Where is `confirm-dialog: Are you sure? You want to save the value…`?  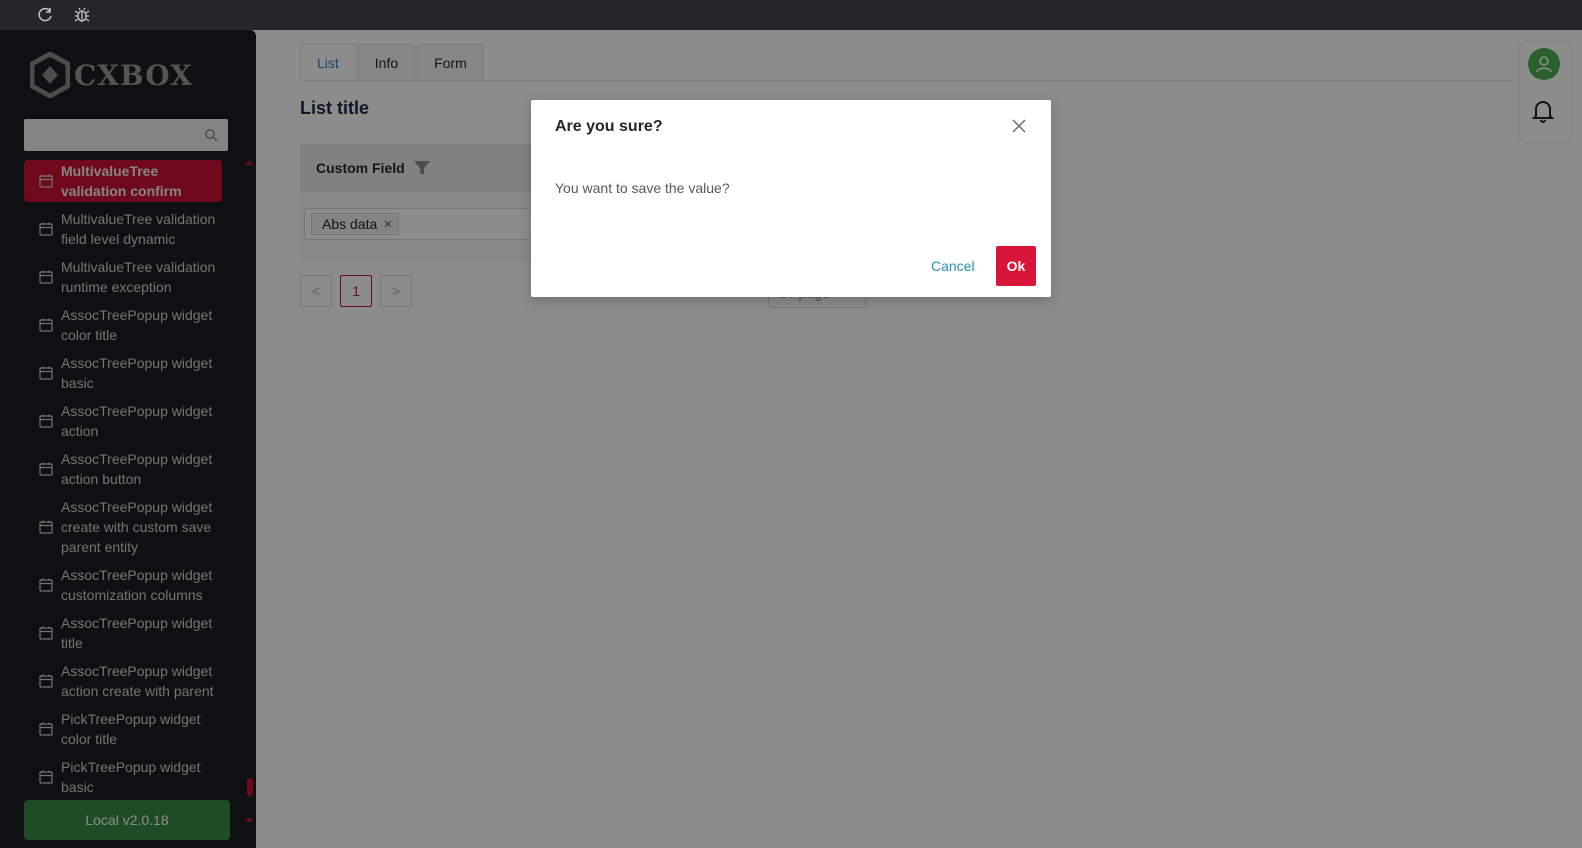
confirm-dialog: Are you sure? You want to save the value… is located at coordinates (791, 198).